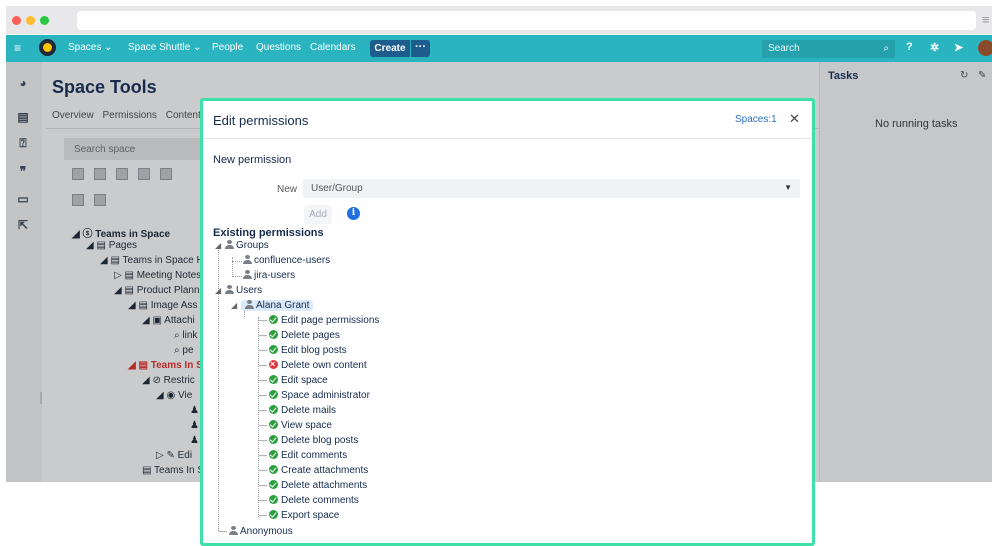  Describe the element at coordinates (30, 20) in the screenshot. I see `minimize-window-icon` at that location.